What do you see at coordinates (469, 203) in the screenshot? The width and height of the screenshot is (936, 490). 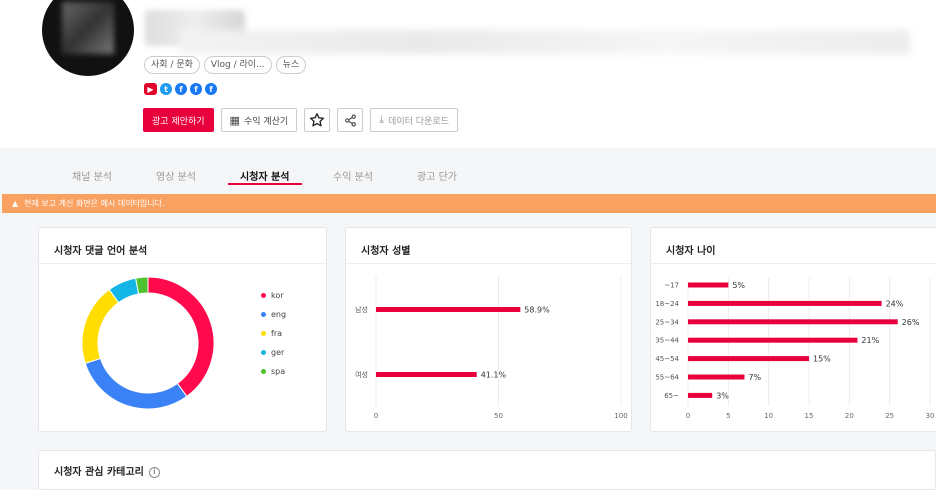 I see `sample-data-notice: ▲ 현재 보고 계신 화면은 예시 데이터입니다.` at bounding box center [469, 203].